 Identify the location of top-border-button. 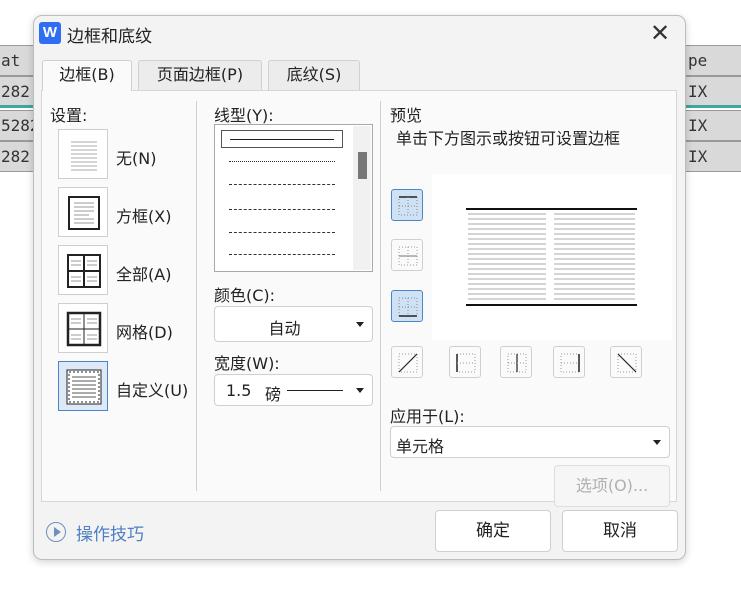
(407, 205).